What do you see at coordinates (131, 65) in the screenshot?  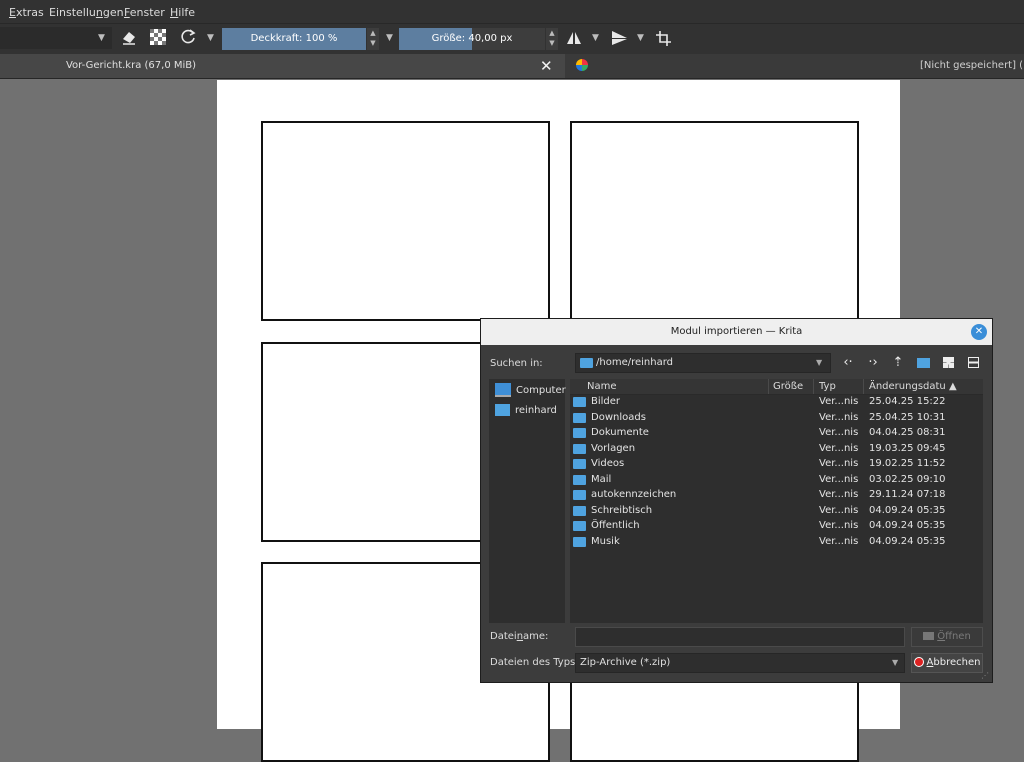 I see `tab-title: Vor-Gericht.kra (67,0 MiB)` at bounding box center [131, 65].